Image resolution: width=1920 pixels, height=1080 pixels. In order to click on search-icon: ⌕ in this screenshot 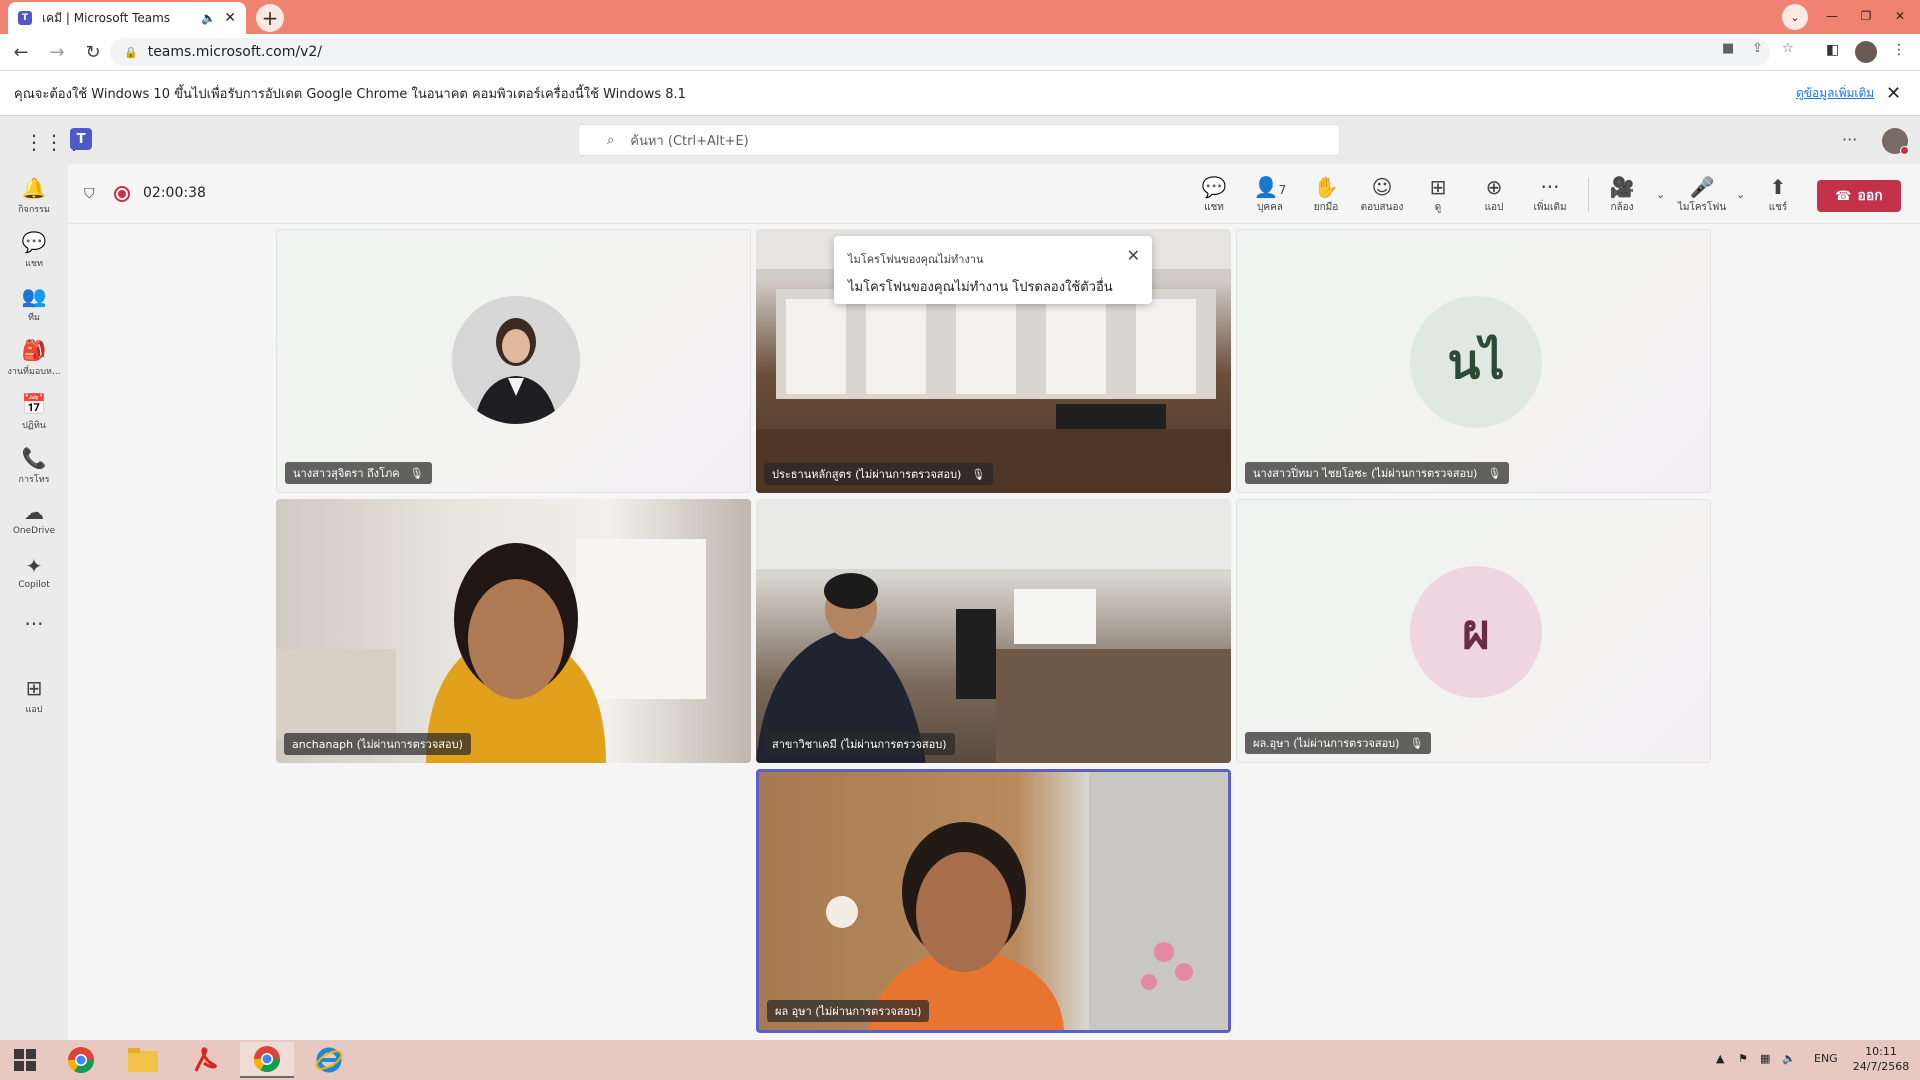, I will do `click(611, 140)`.